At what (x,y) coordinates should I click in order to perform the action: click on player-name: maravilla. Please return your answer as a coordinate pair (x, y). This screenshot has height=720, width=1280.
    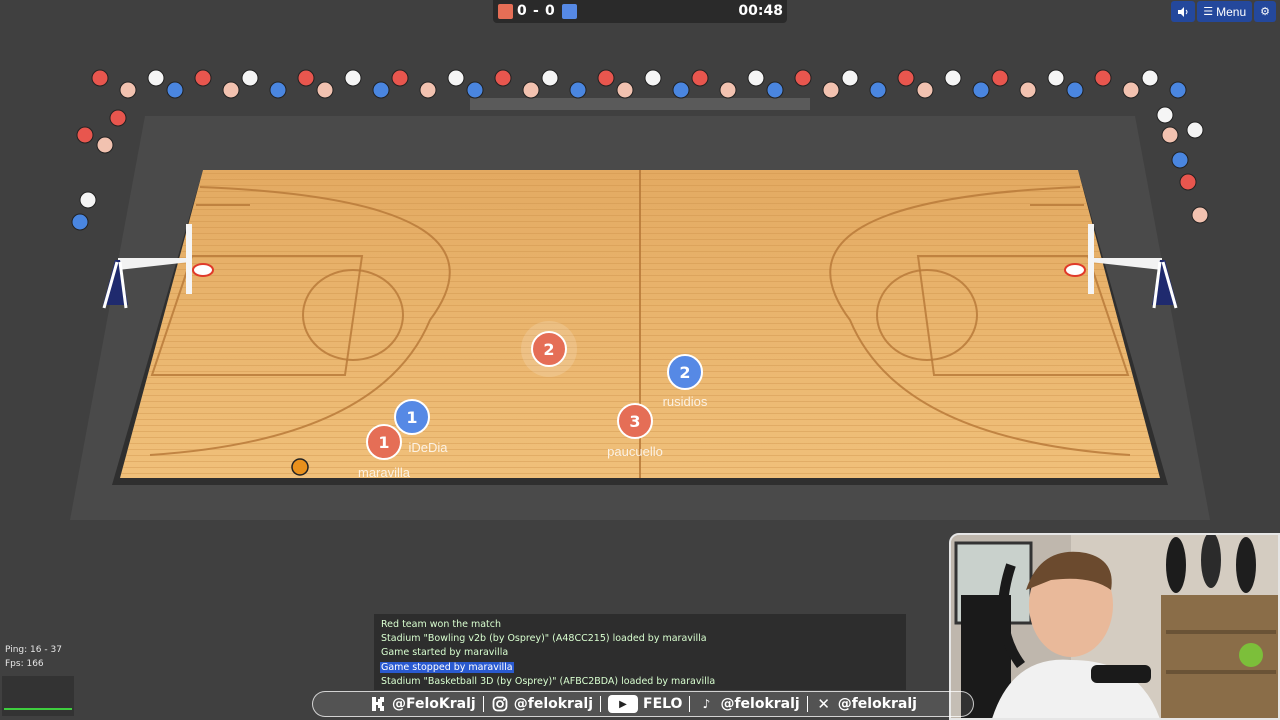
    Looking at the image, I should click on (384, 472).